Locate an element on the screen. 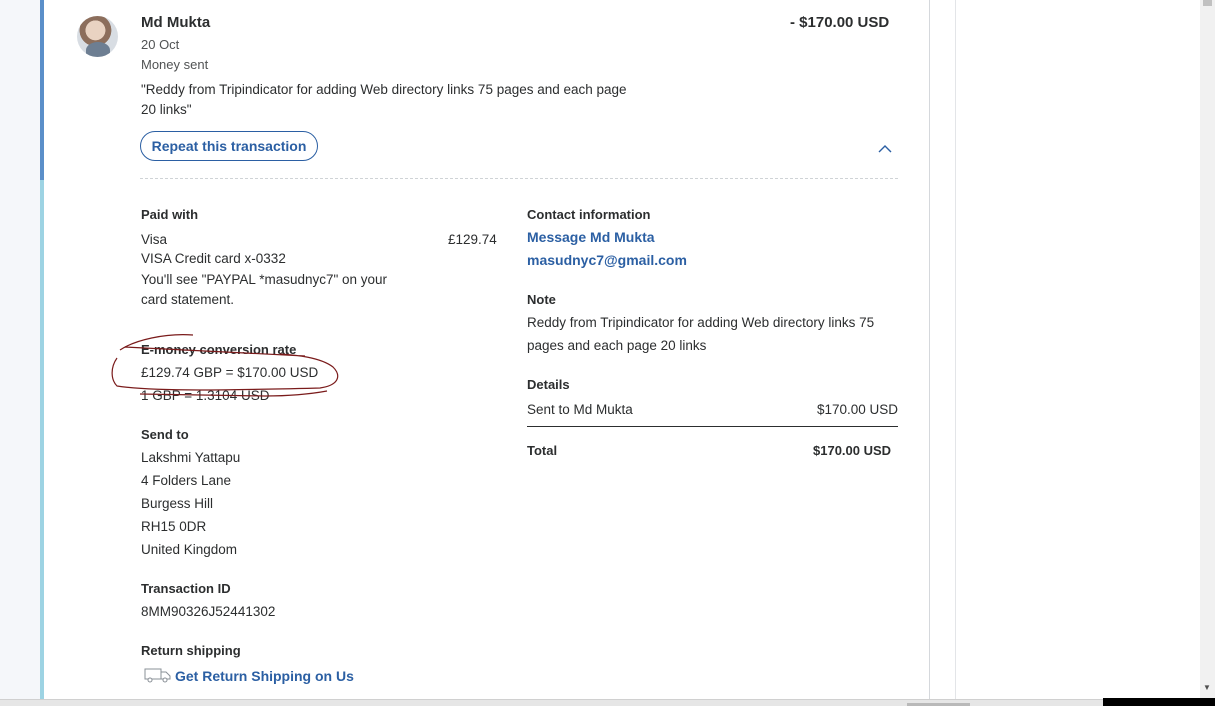  transaction-amount: - $170.00 USD is located at coordinates (840, 22).